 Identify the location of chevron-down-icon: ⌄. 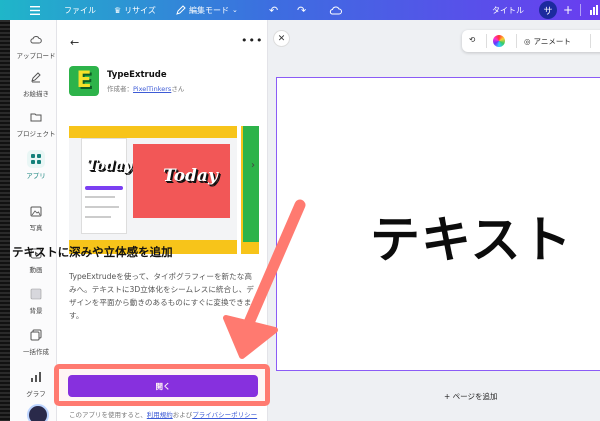
(235, 10).